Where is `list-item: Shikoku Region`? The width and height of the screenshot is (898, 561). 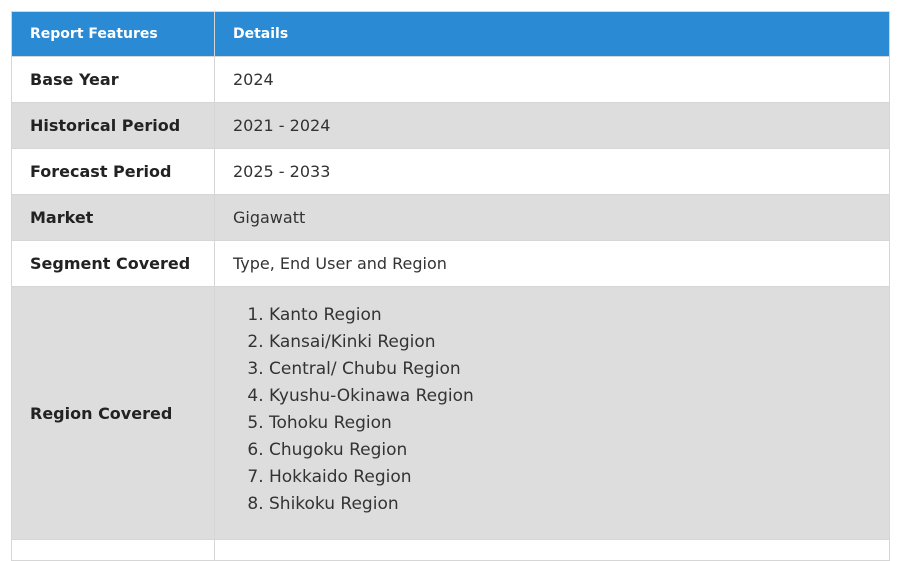 list-item: Shikoku Region is located at coordinates (570, 504).